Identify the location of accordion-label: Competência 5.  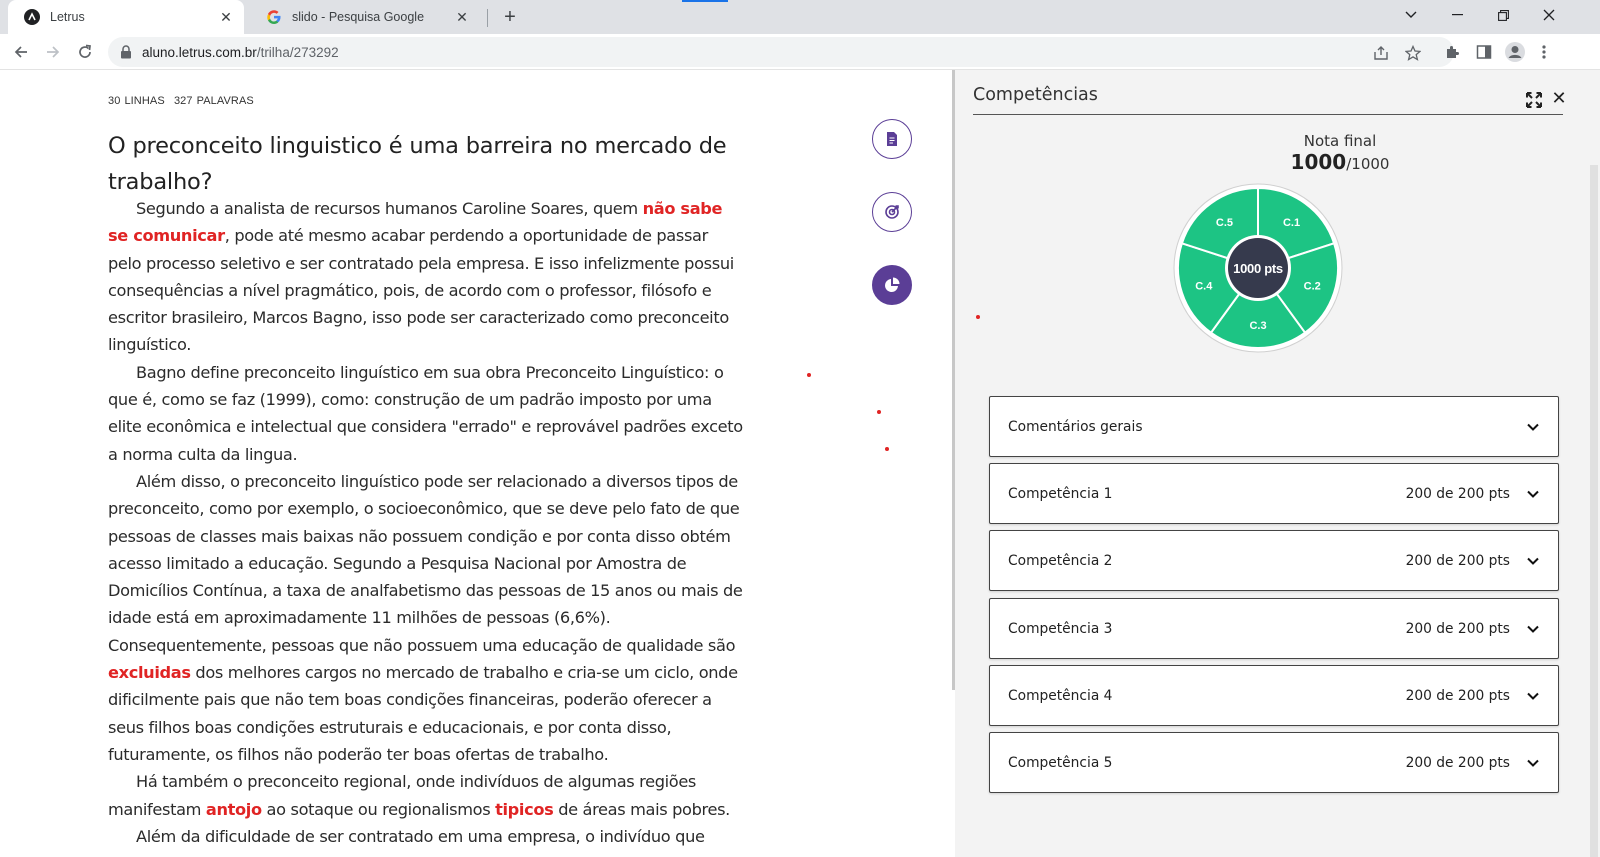
(1060, 762).